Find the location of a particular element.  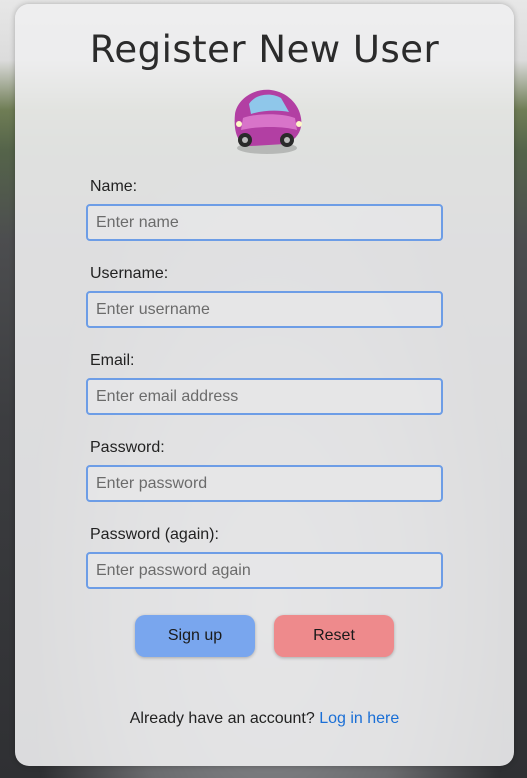

login-link: Log in here is located at coordinates (359, 718).